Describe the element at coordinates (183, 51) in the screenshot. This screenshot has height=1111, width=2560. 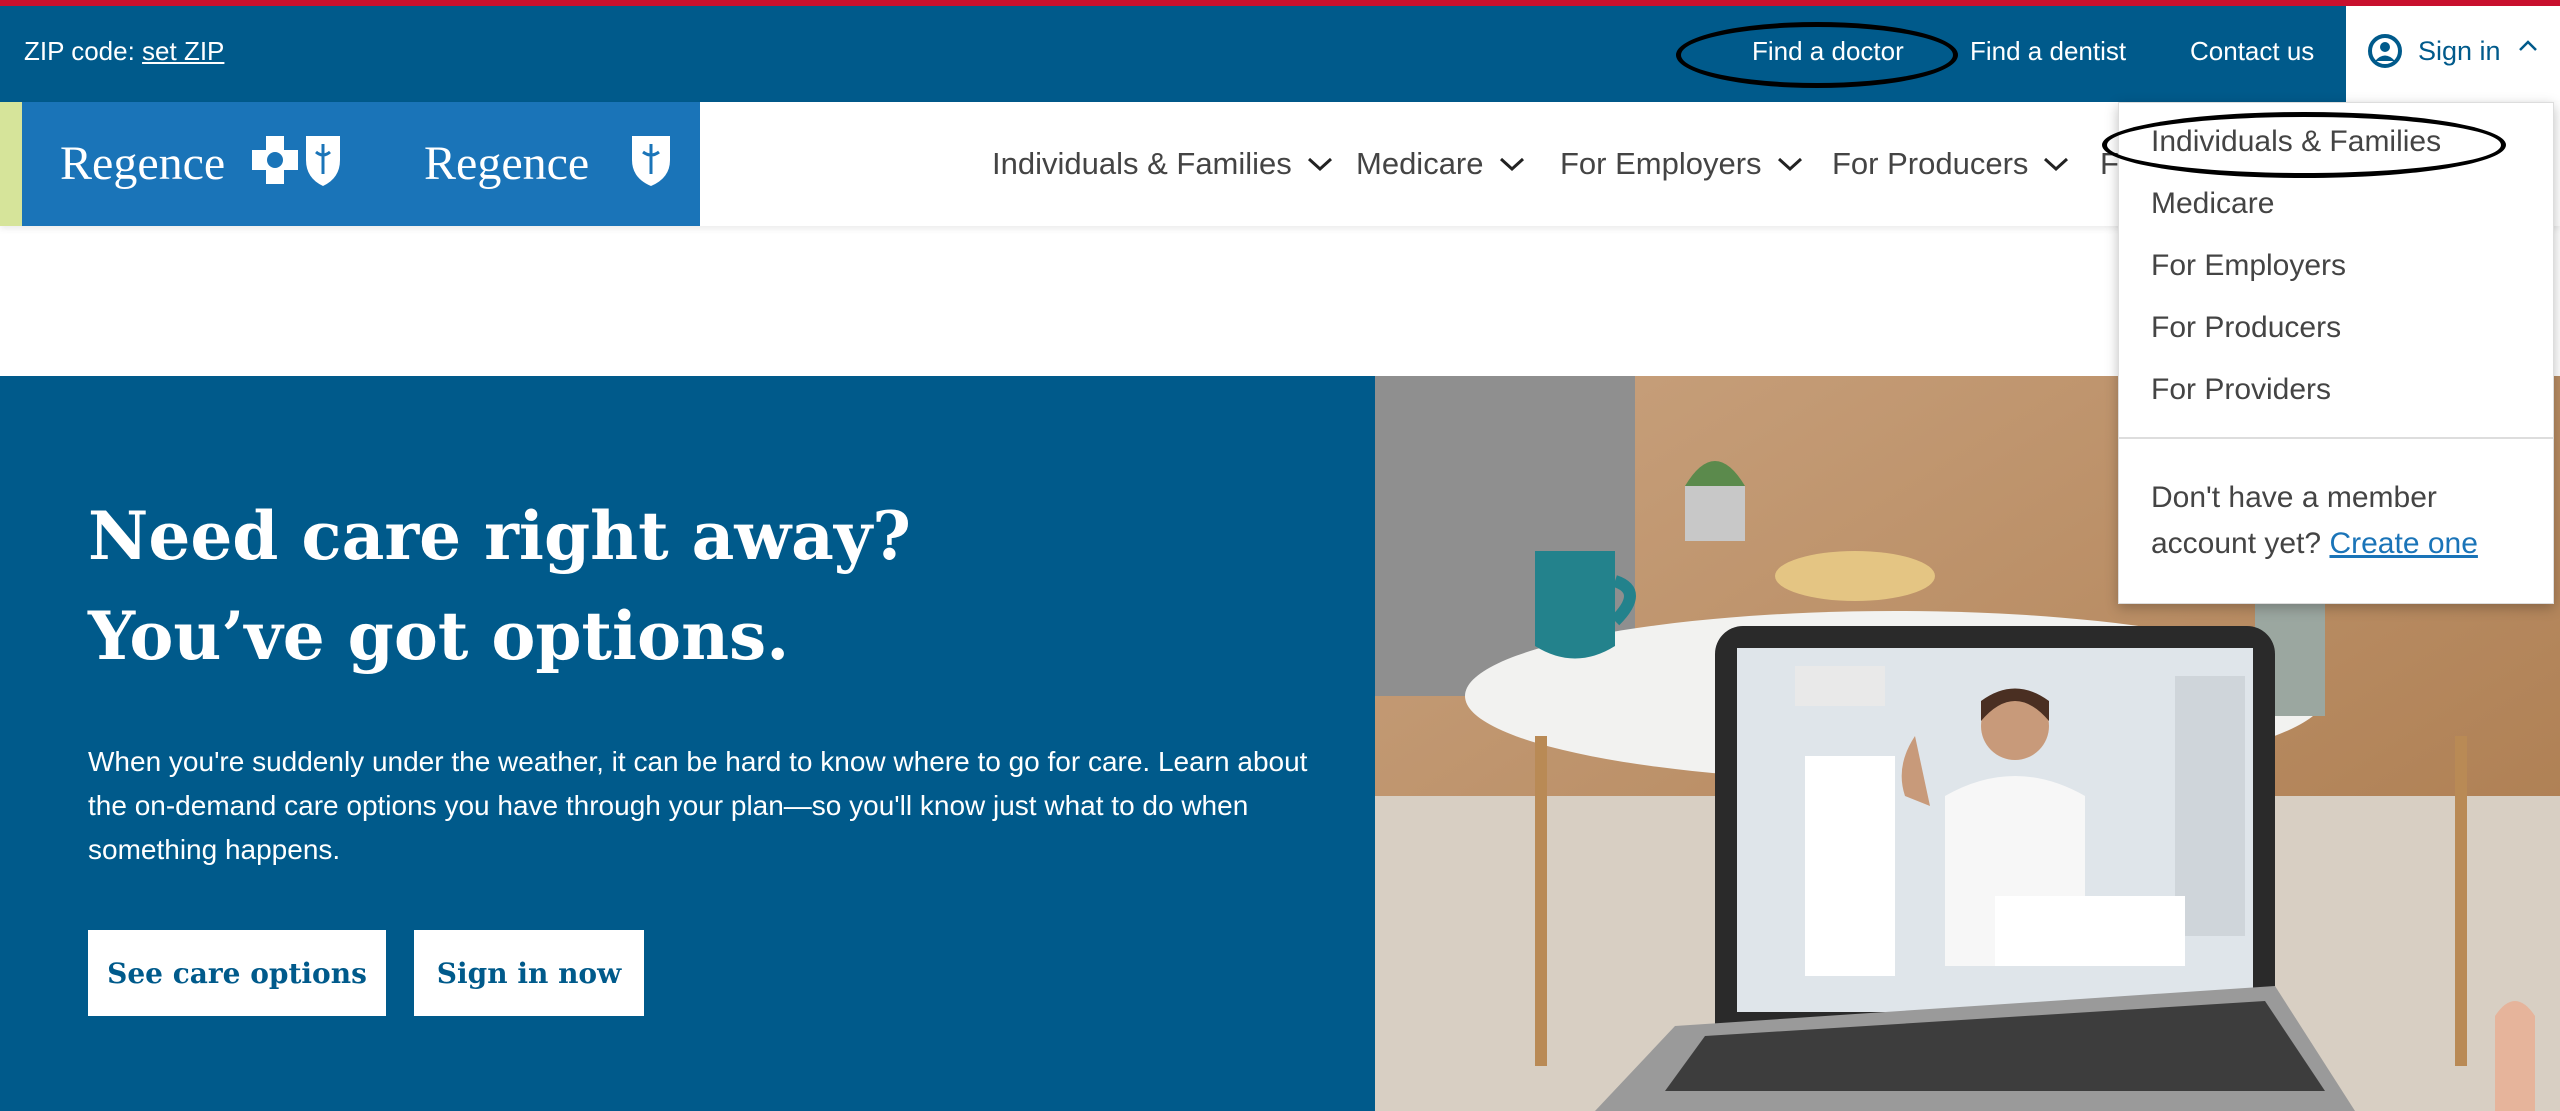
I see `set-zip-link: set ZIP` at that location.